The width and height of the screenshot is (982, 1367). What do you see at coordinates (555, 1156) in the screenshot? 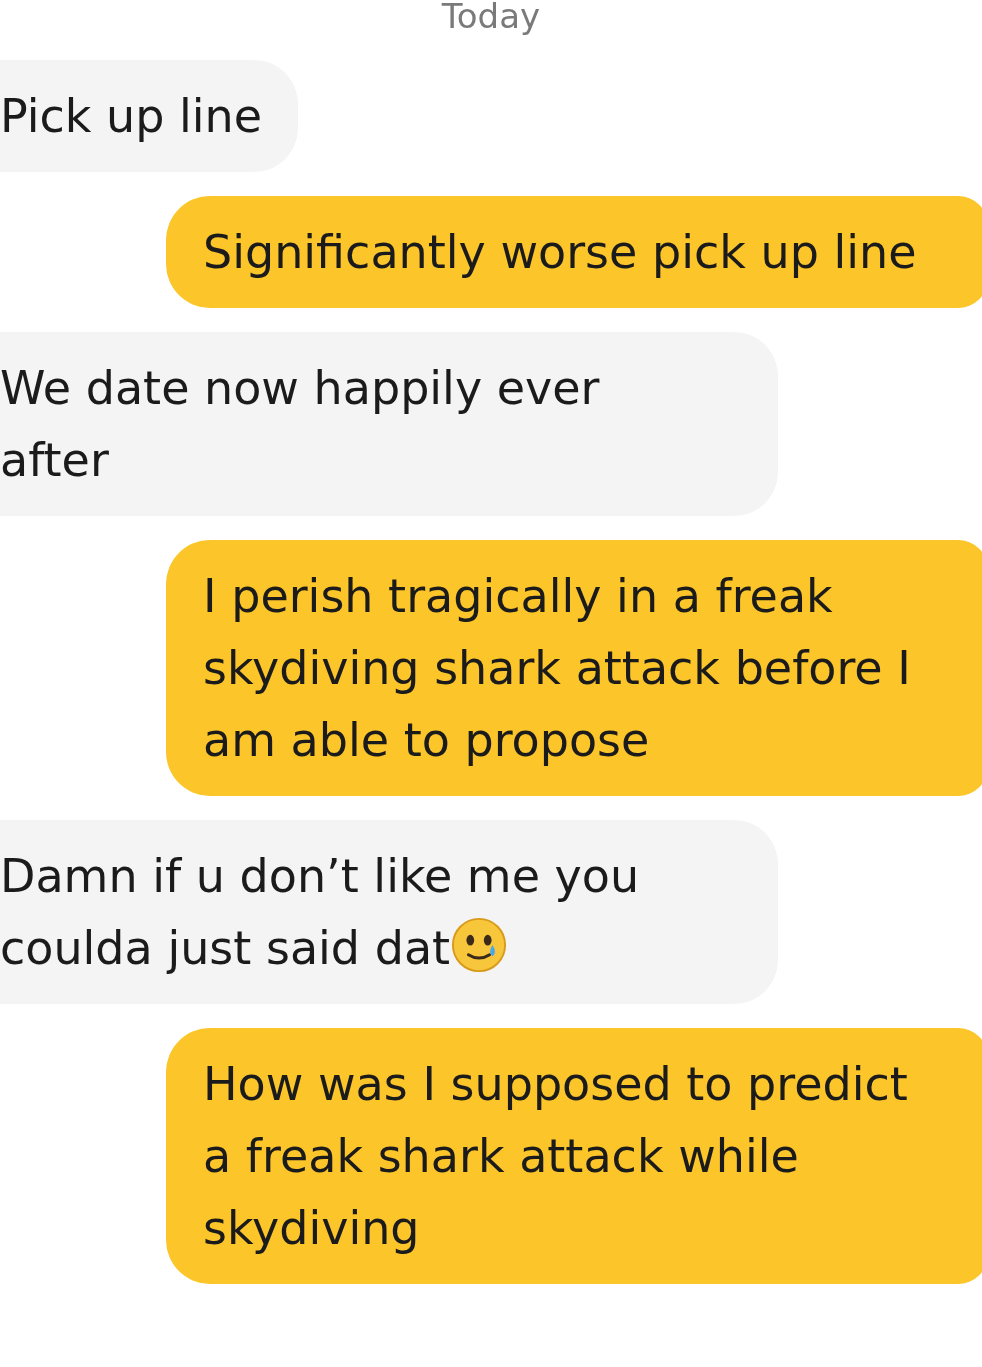
I see `message-text: How was I supposed to predict a freak shark attack while skydiving` at bounding box center [555, 1156].